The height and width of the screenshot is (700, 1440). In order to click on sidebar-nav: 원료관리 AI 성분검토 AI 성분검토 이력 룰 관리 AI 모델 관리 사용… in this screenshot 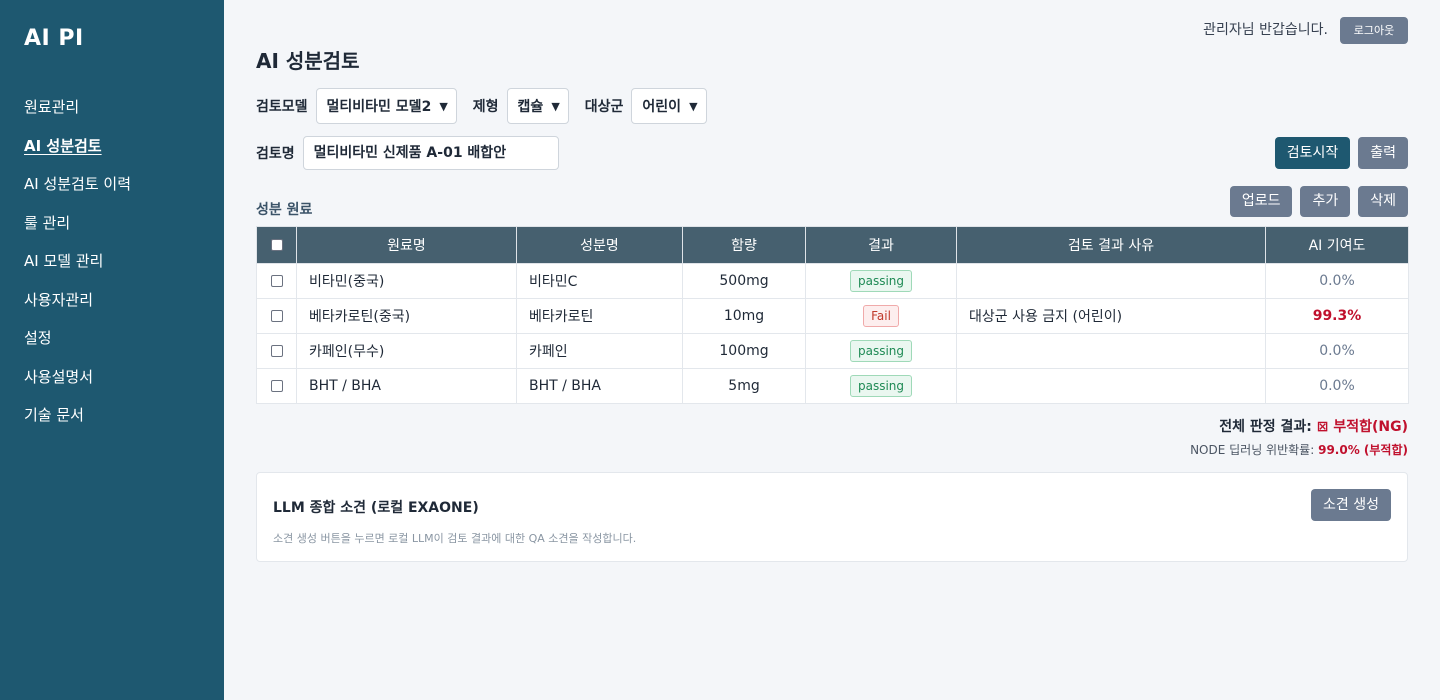, I will do `click(112, 261)`.